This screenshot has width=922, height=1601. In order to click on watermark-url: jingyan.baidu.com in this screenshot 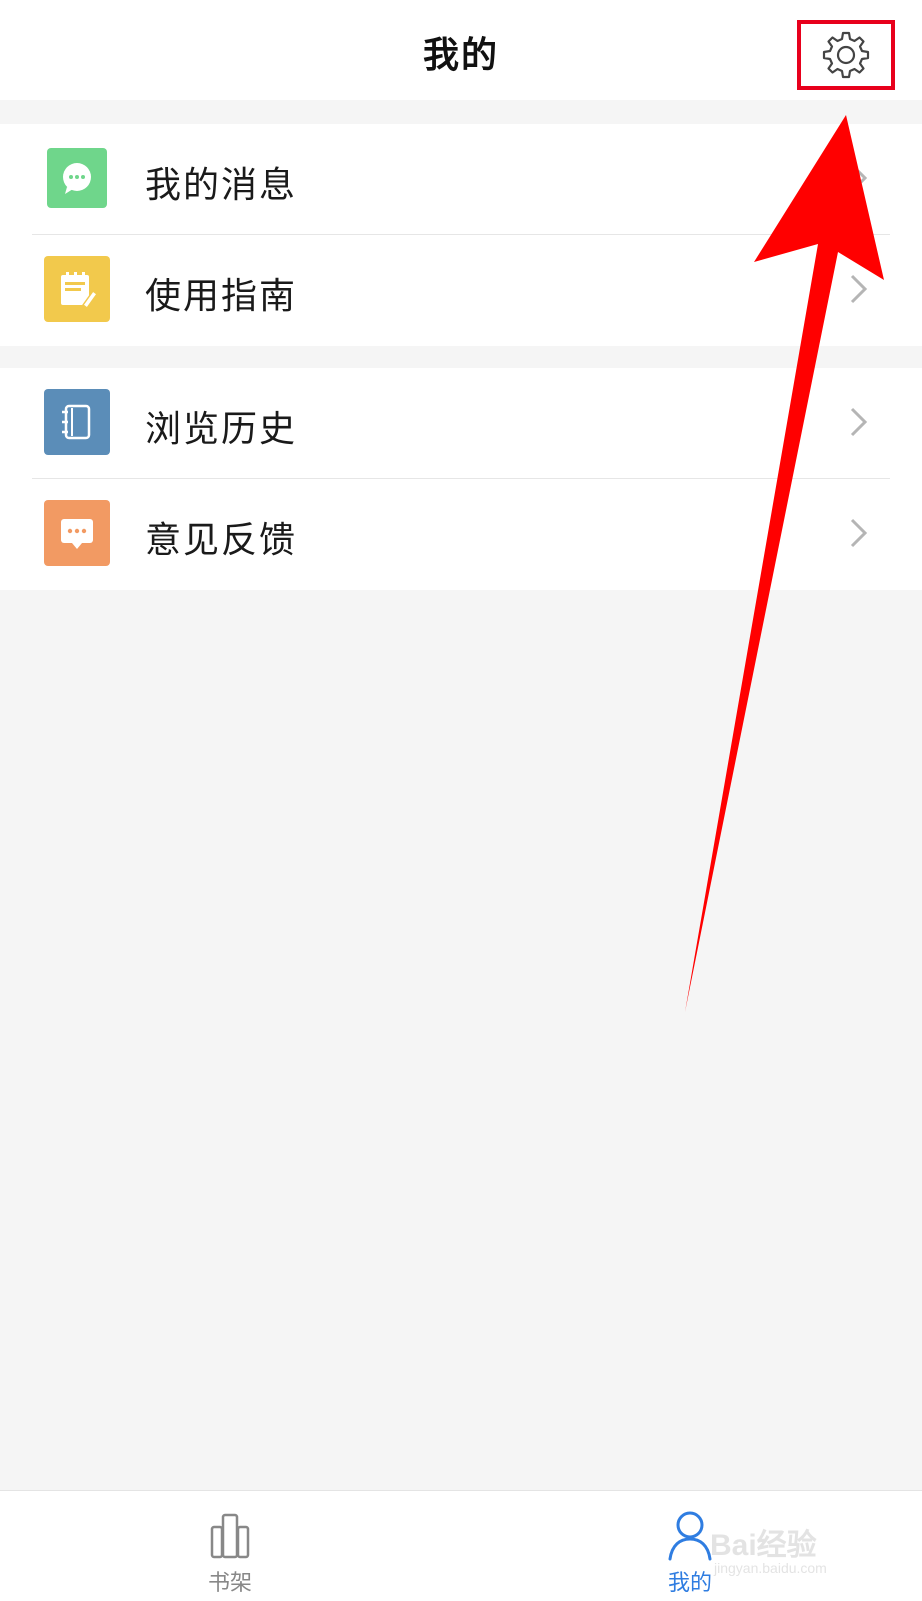, I will do `click(770, 1568)`.